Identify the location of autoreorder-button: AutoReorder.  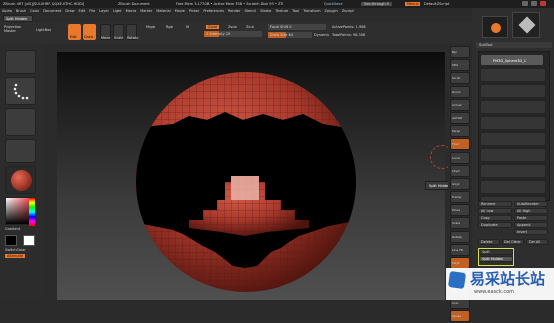
(531, 204).